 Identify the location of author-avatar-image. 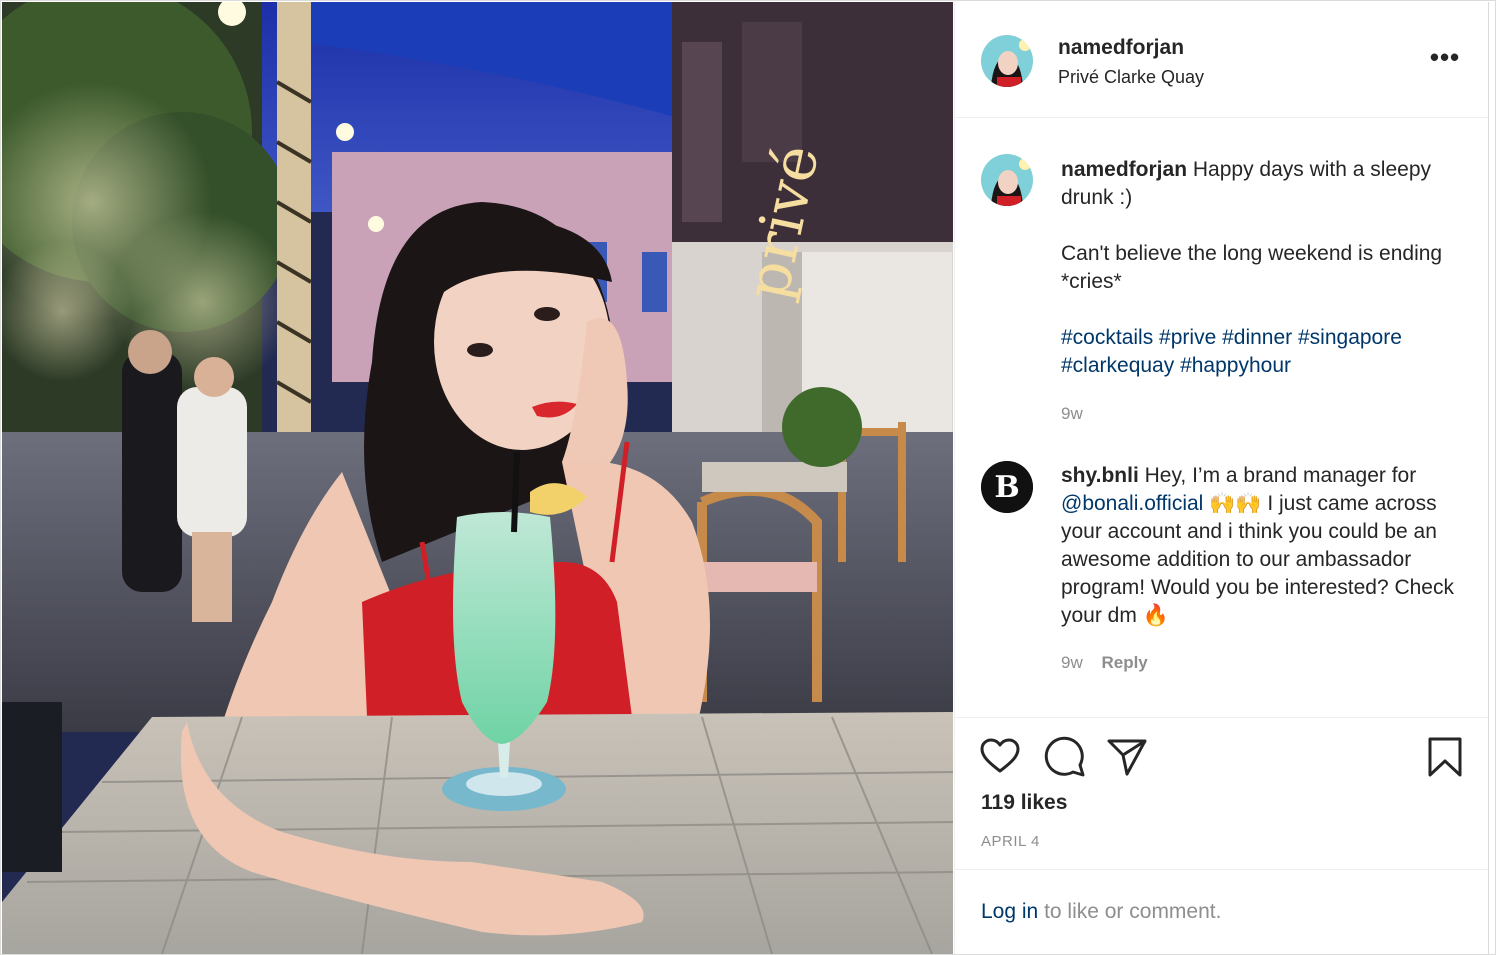
(1007, 61).